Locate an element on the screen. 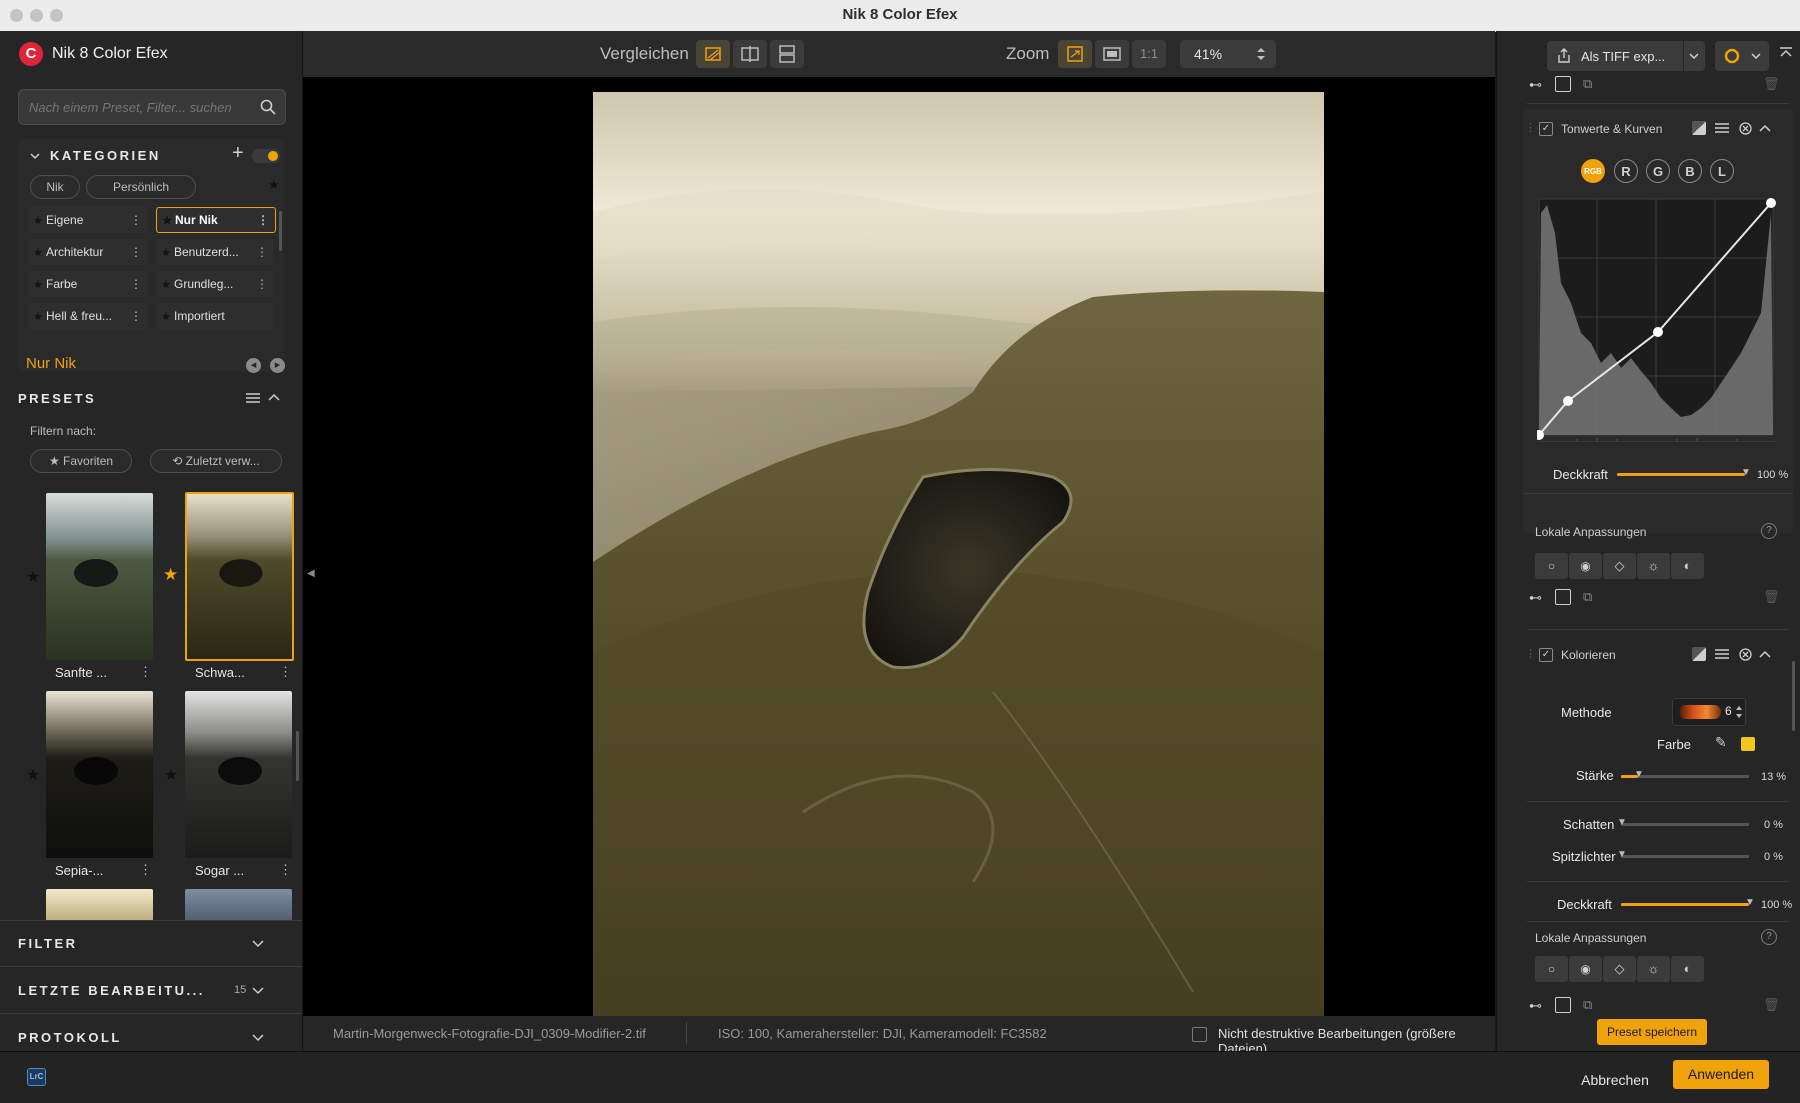 The image size is (1800, 1103). compare-off-button is located at coordinates (713, 54).